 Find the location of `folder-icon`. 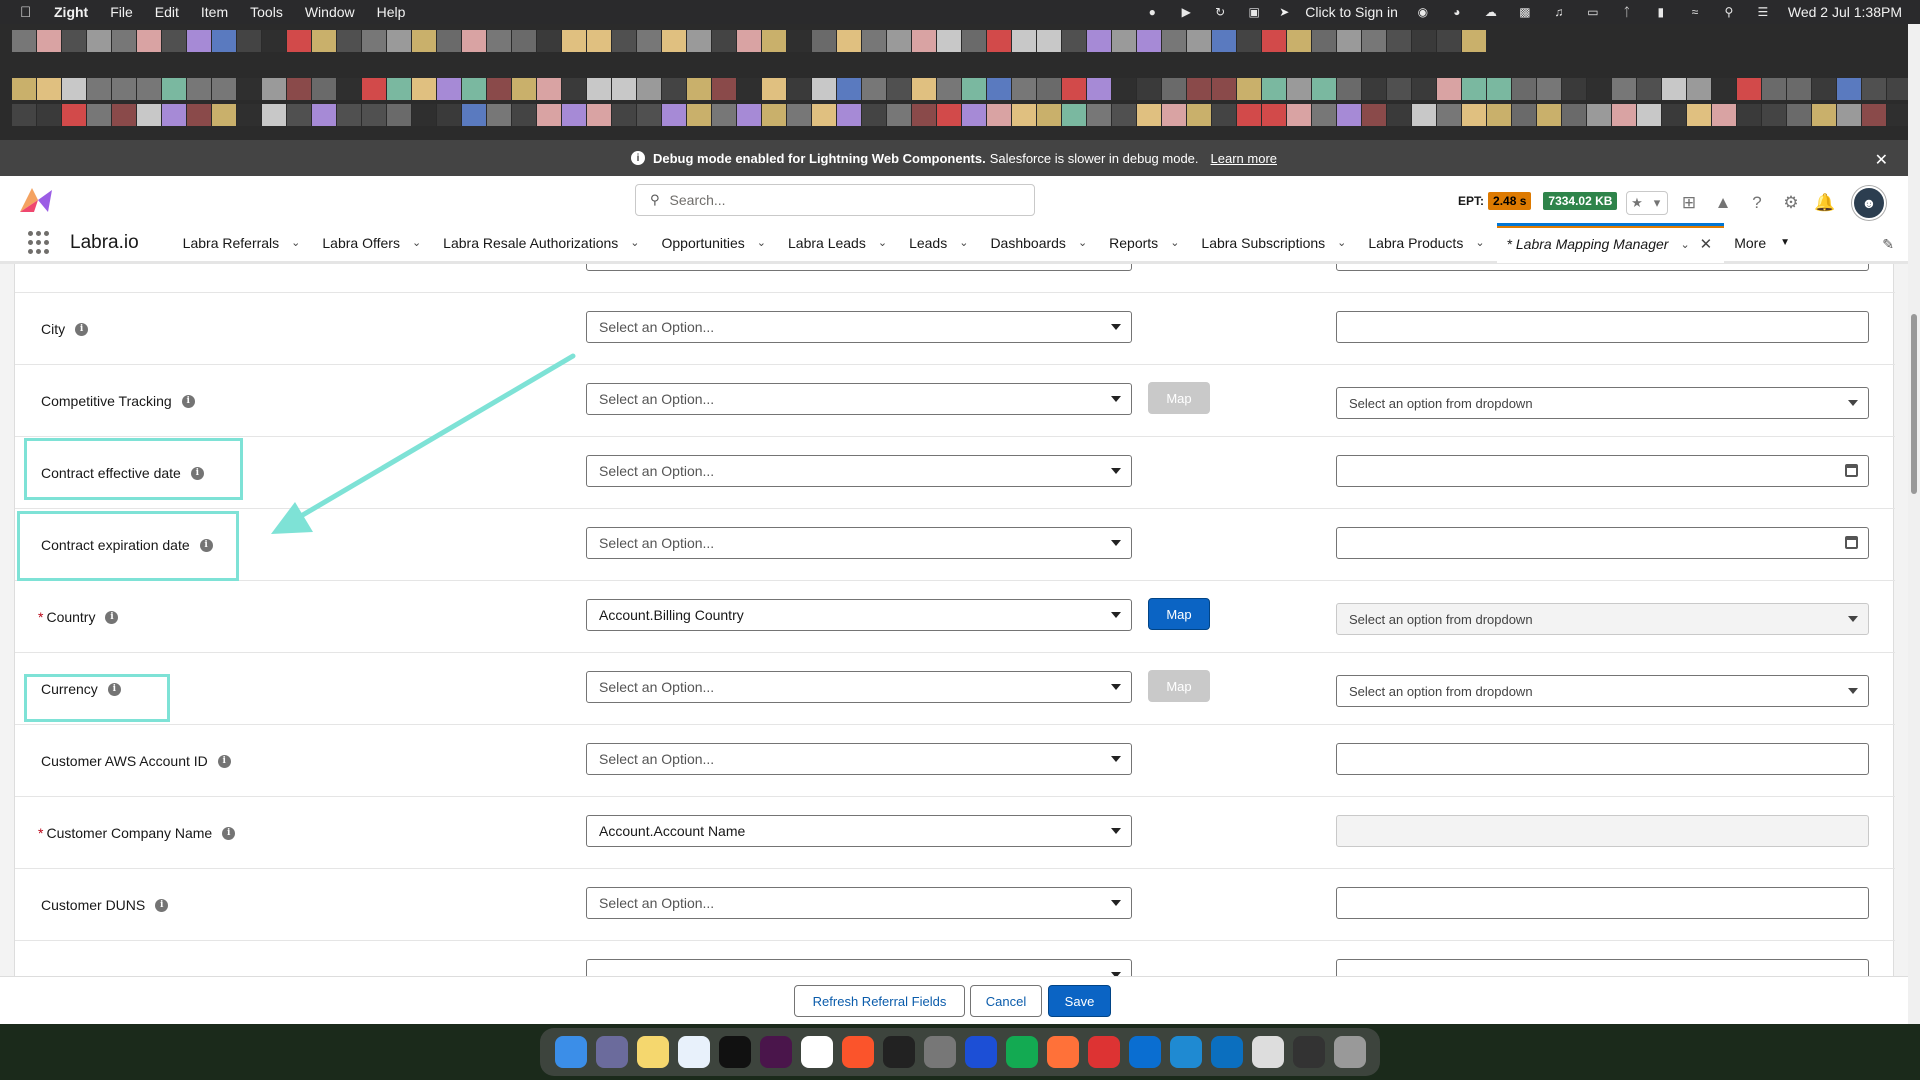

folder-icon is located at coordinates (1308, 1052).